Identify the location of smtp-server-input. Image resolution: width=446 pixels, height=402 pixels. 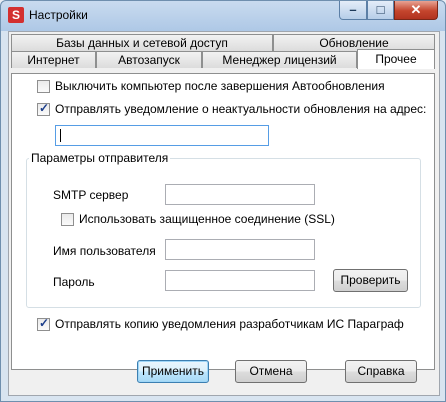
(240, 194).